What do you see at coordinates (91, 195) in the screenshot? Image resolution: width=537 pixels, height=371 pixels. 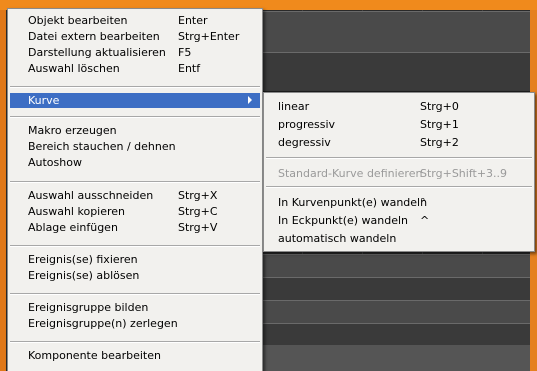 I see `menu-item-label: Auswahl ausschneiden` at bounding box center [91, 195].